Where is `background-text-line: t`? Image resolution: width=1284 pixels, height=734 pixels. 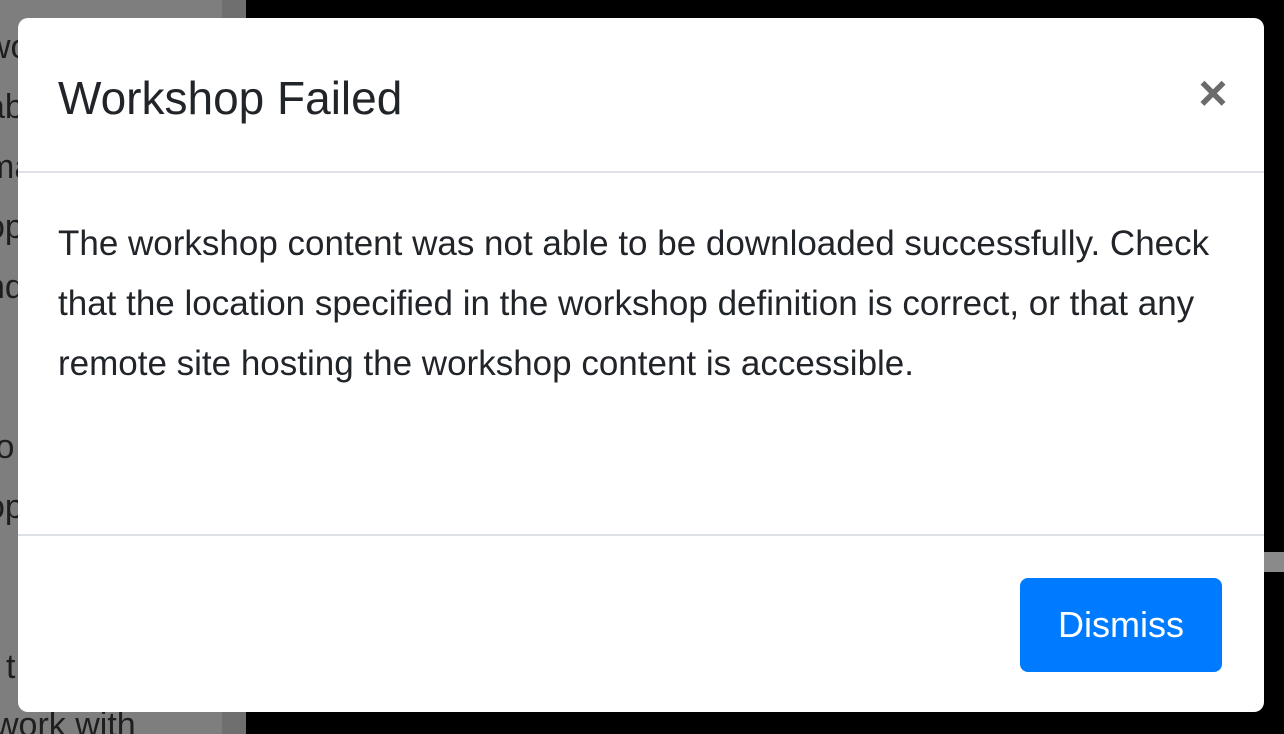
background-text-line: t is located at coordinates (11, 667).